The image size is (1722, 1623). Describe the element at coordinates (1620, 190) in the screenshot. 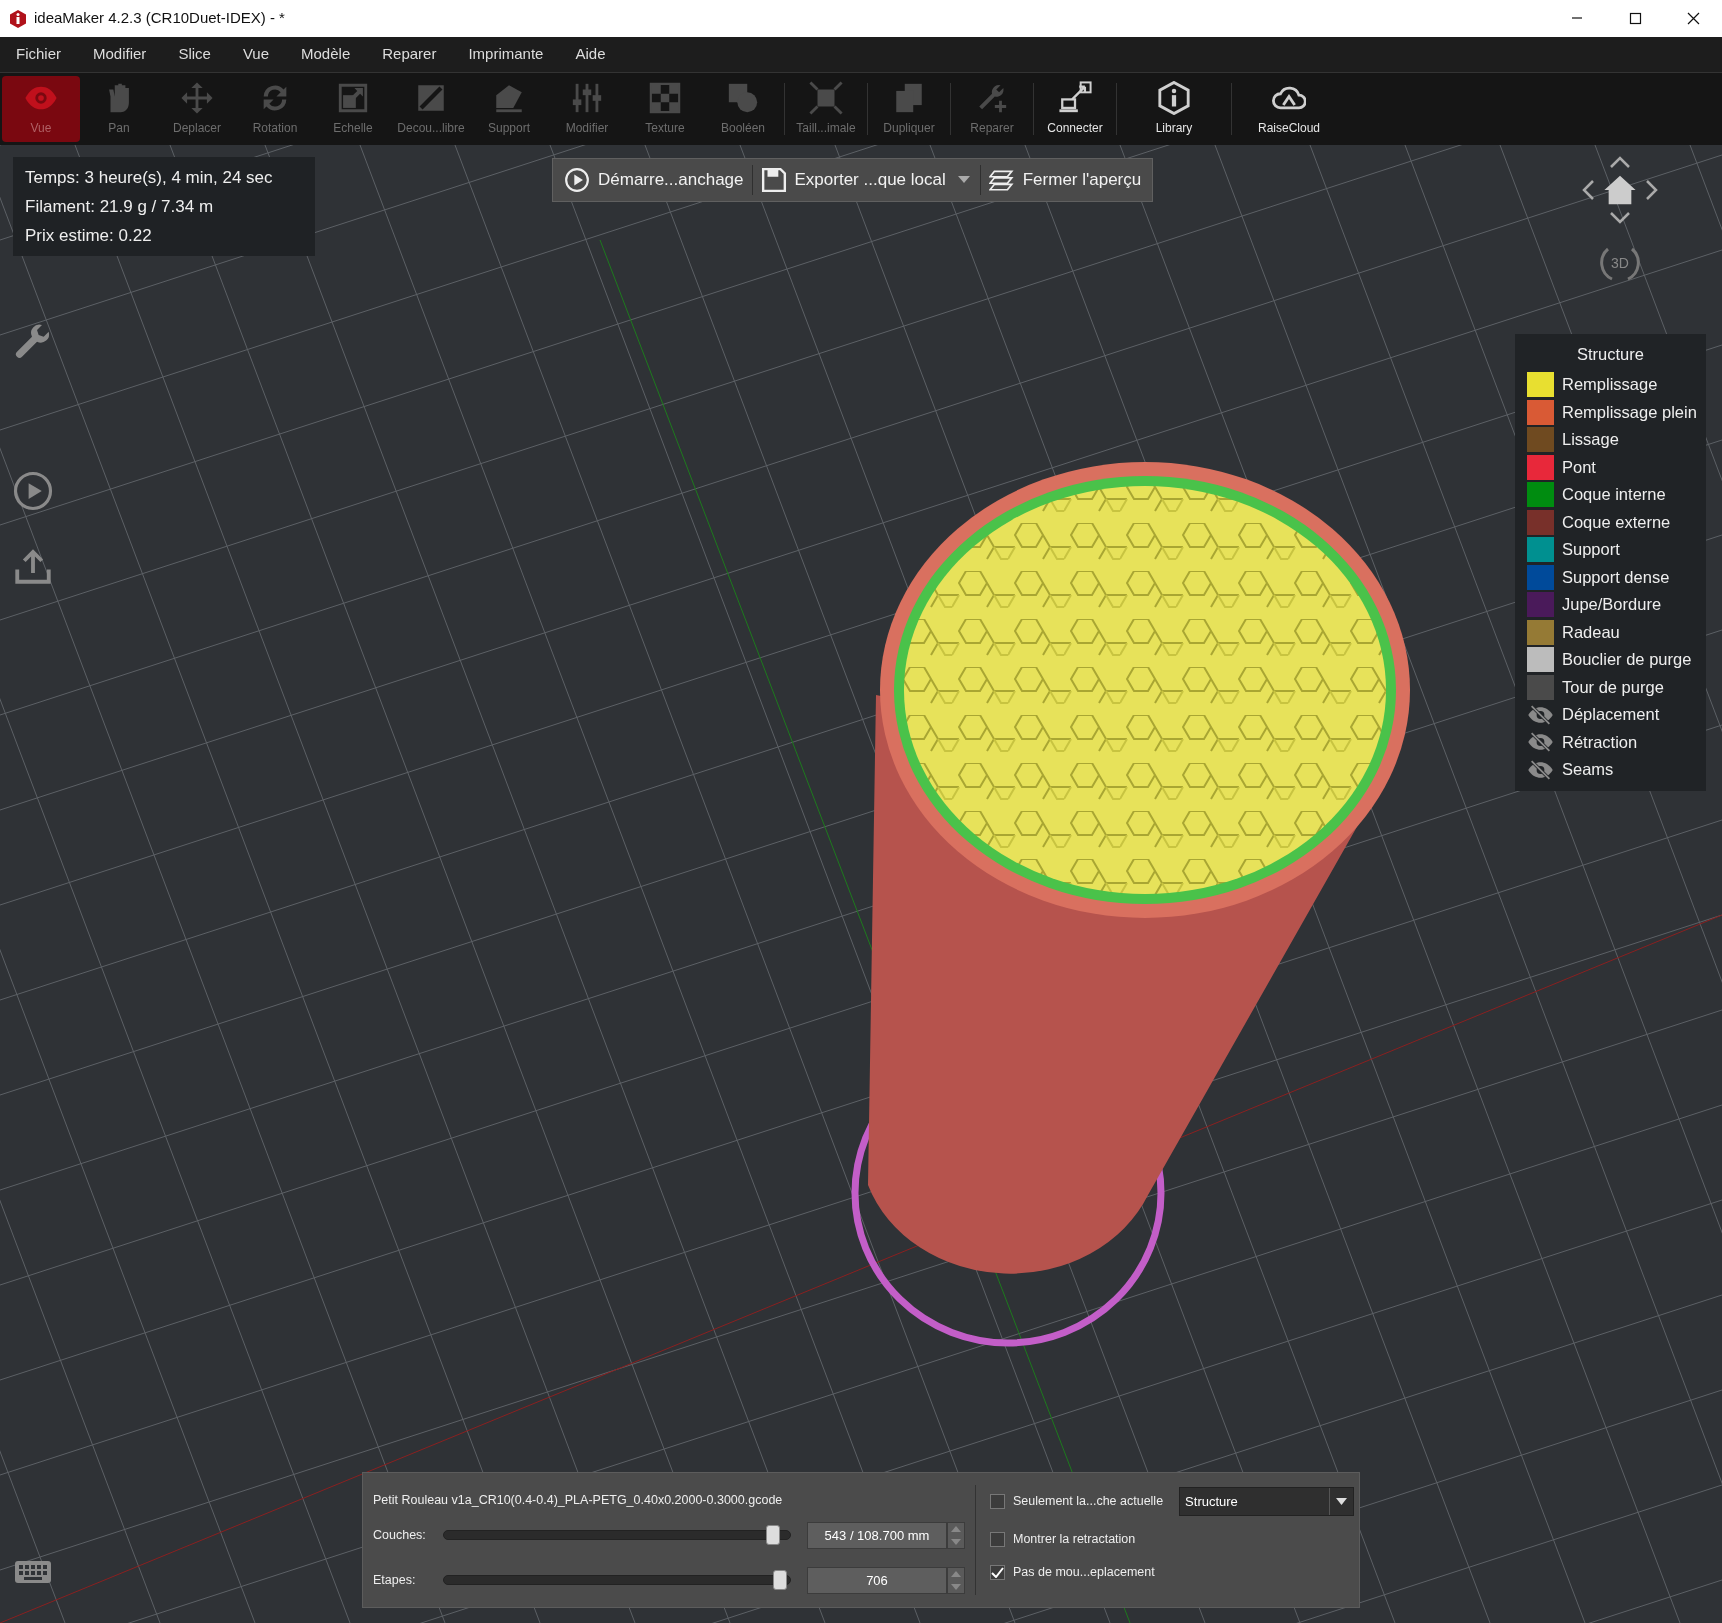

I see `home-icon` at that location.